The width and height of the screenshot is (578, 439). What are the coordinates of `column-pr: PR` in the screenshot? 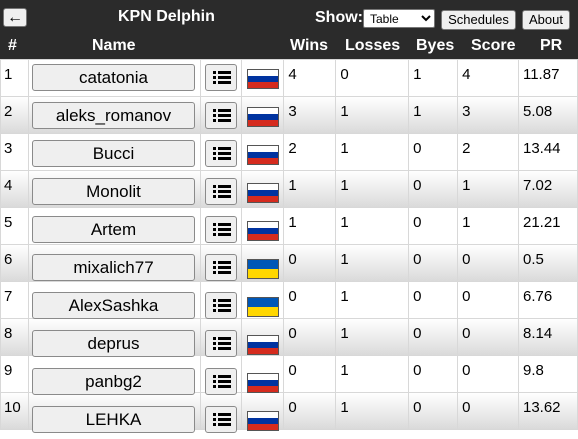 It's located at (551, 45).